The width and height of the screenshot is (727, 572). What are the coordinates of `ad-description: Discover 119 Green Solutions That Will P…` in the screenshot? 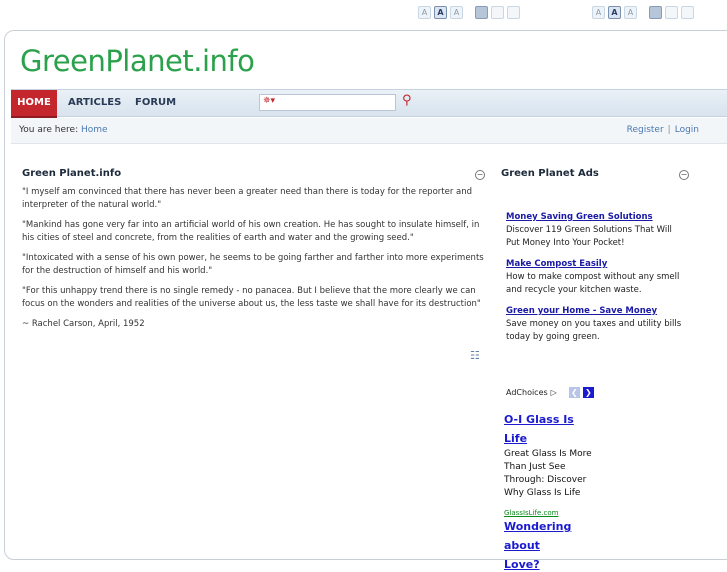 It's located at (589, 236).